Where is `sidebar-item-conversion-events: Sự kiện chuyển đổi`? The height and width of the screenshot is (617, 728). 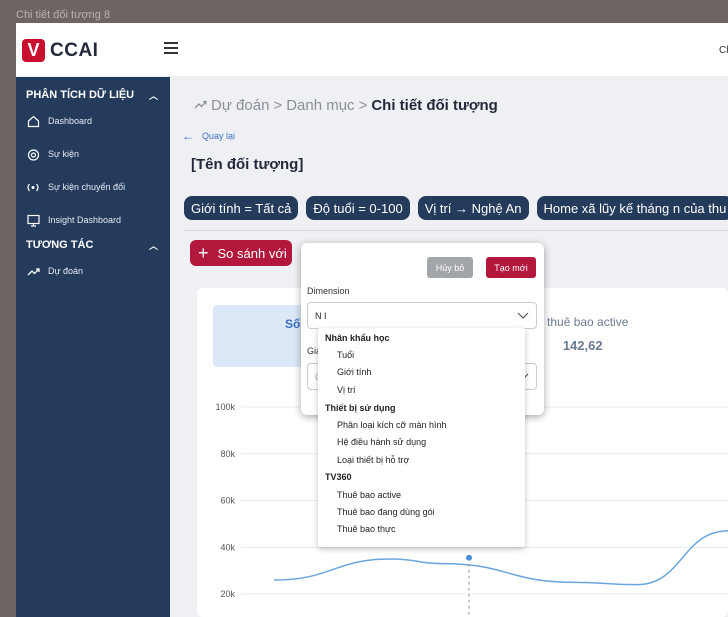
sidebar-item-conversion-events: Sự kiện chuyển đổi is located at coordinates (75, 187).